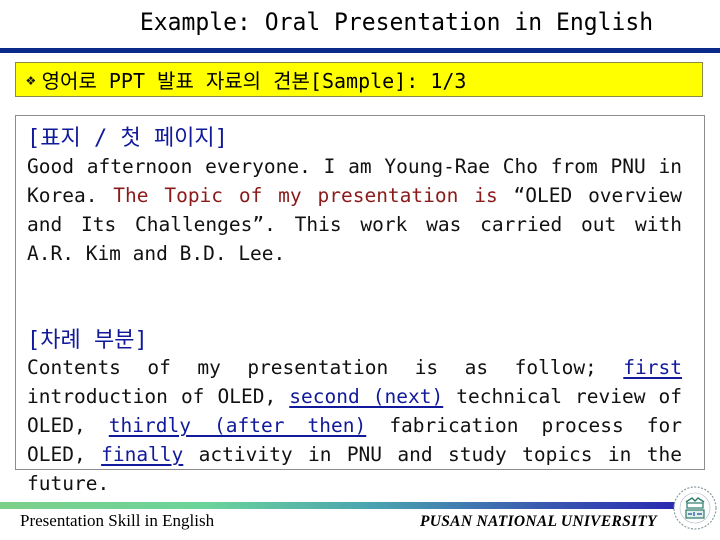 The width and height of the screenshot is (720, 540). Describe the element at coordinates (237, 425) in the screenshot. I see `underlined-transition-word: thirdly (after then)` at that location.